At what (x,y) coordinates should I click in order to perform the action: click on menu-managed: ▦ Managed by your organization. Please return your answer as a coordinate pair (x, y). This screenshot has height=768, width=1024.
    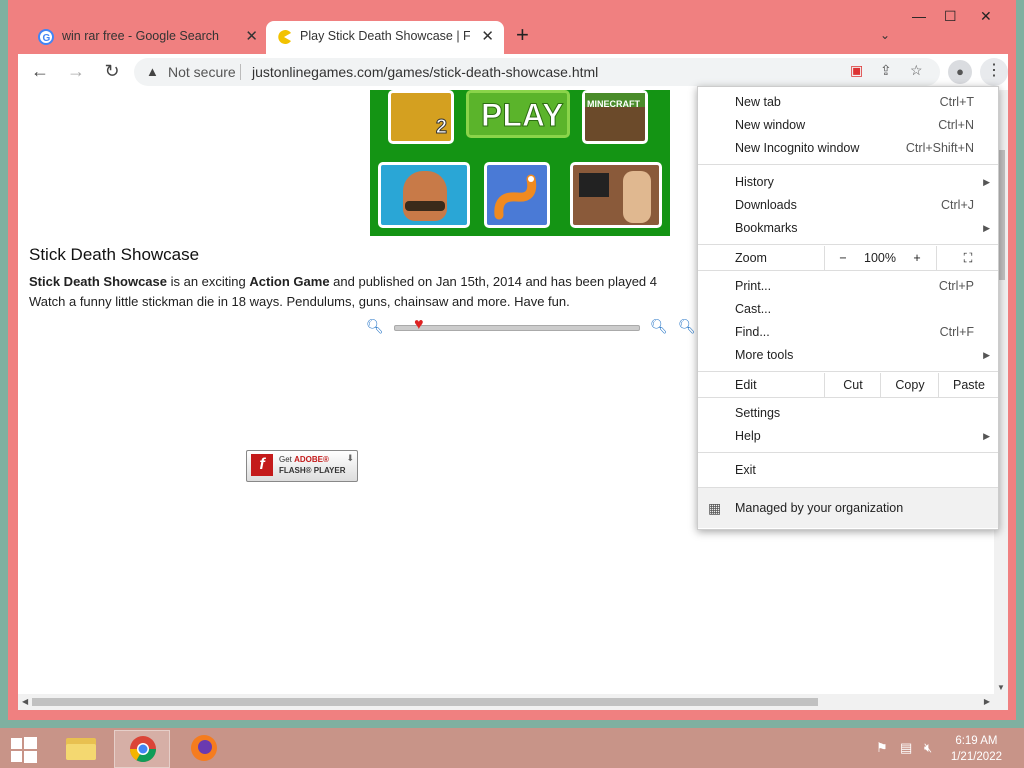
    Looking at the image, I should click on (848, 508).